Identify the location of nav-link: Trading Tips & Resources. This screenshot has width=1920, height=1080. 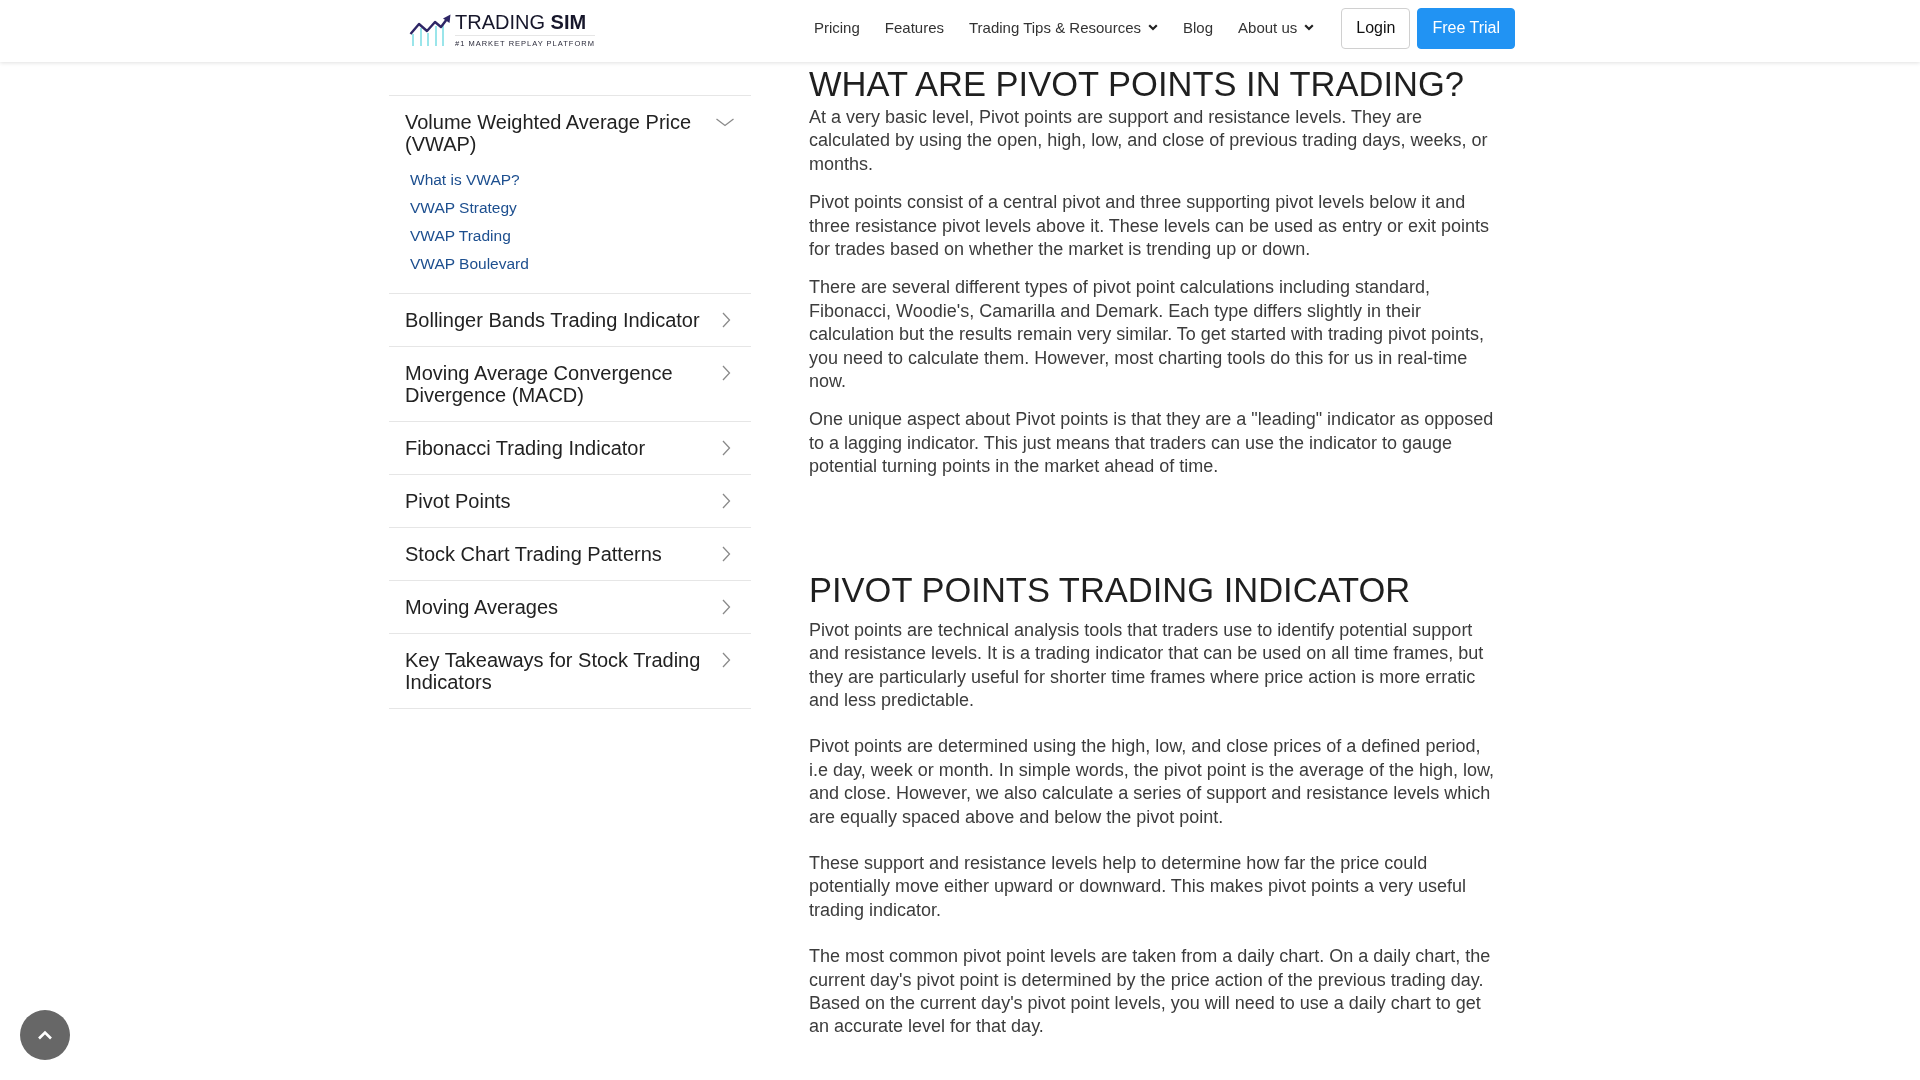
(1063, 27).